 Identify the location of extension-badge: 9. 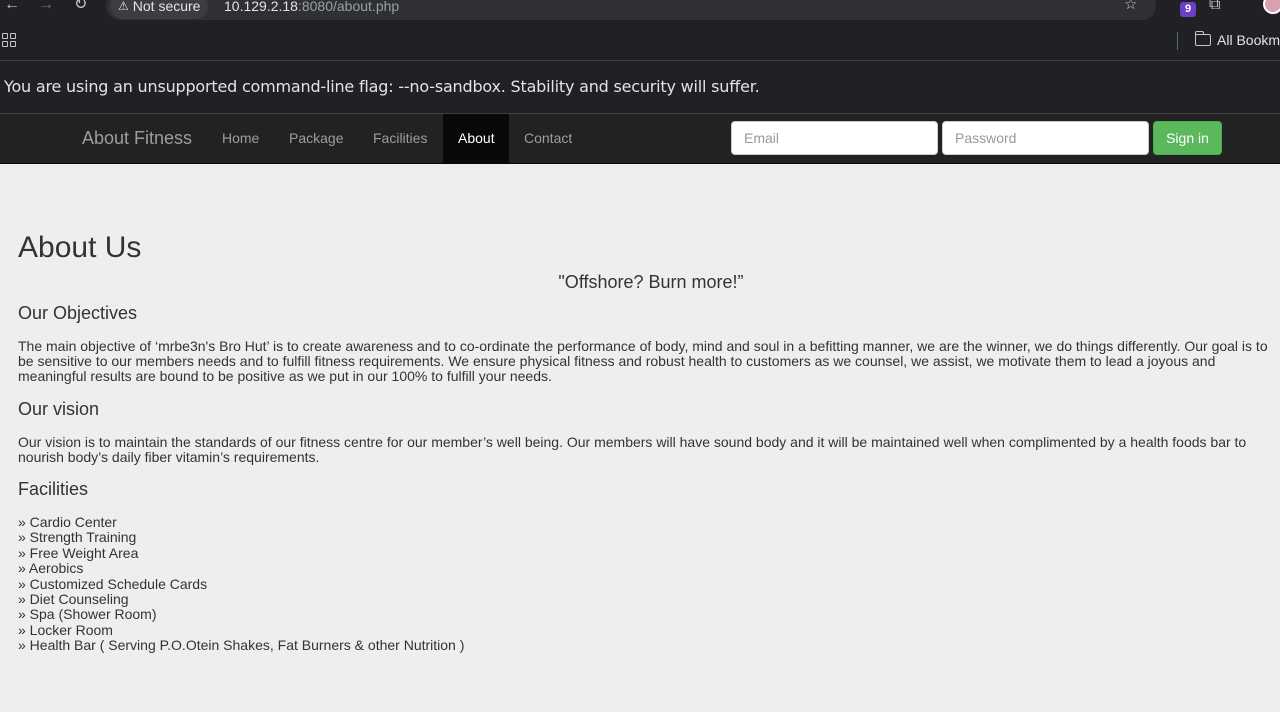
(1188, 9).